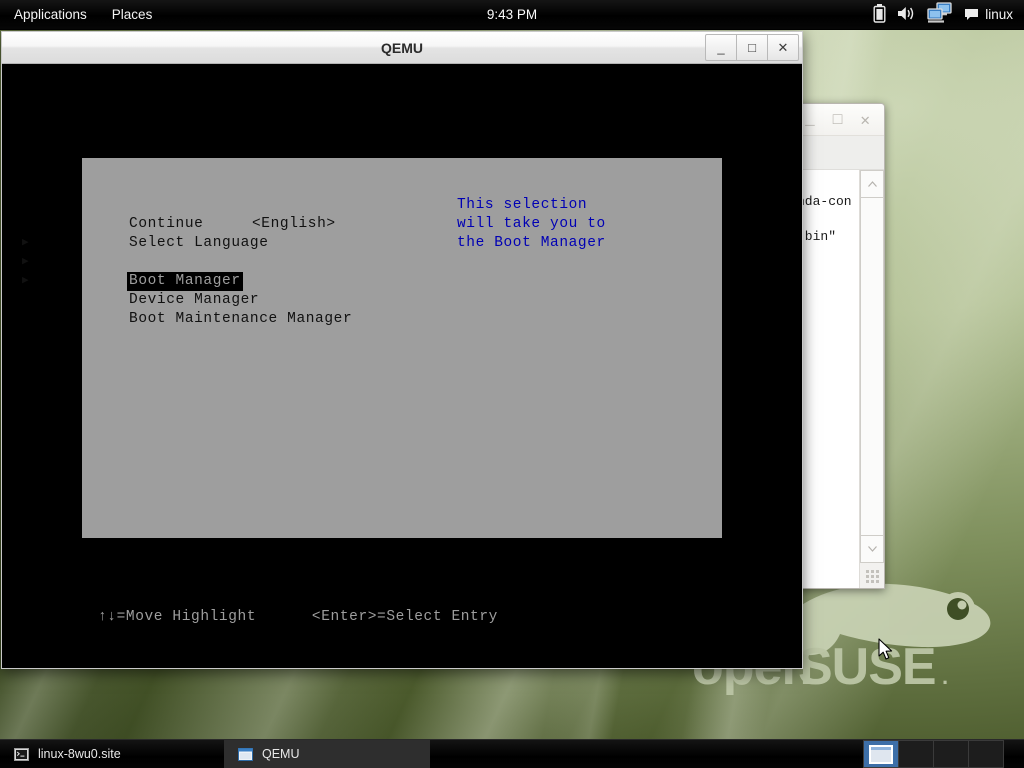 The image size is (1024, 768). What do you see at coordinates (245, 754) in the screenshot?
I see `window-icon` at bounding box center [245, 754].